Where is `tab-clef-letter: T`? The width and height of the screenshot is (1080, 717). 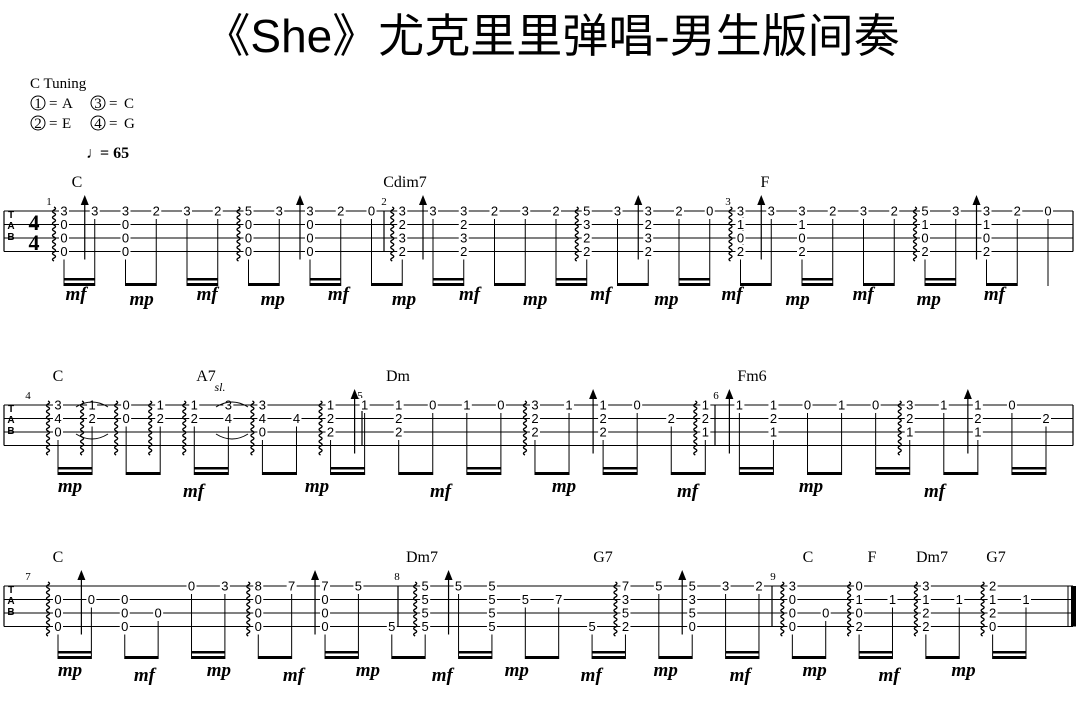
tab-clef-letter: T is located at coordinates (11, 590).